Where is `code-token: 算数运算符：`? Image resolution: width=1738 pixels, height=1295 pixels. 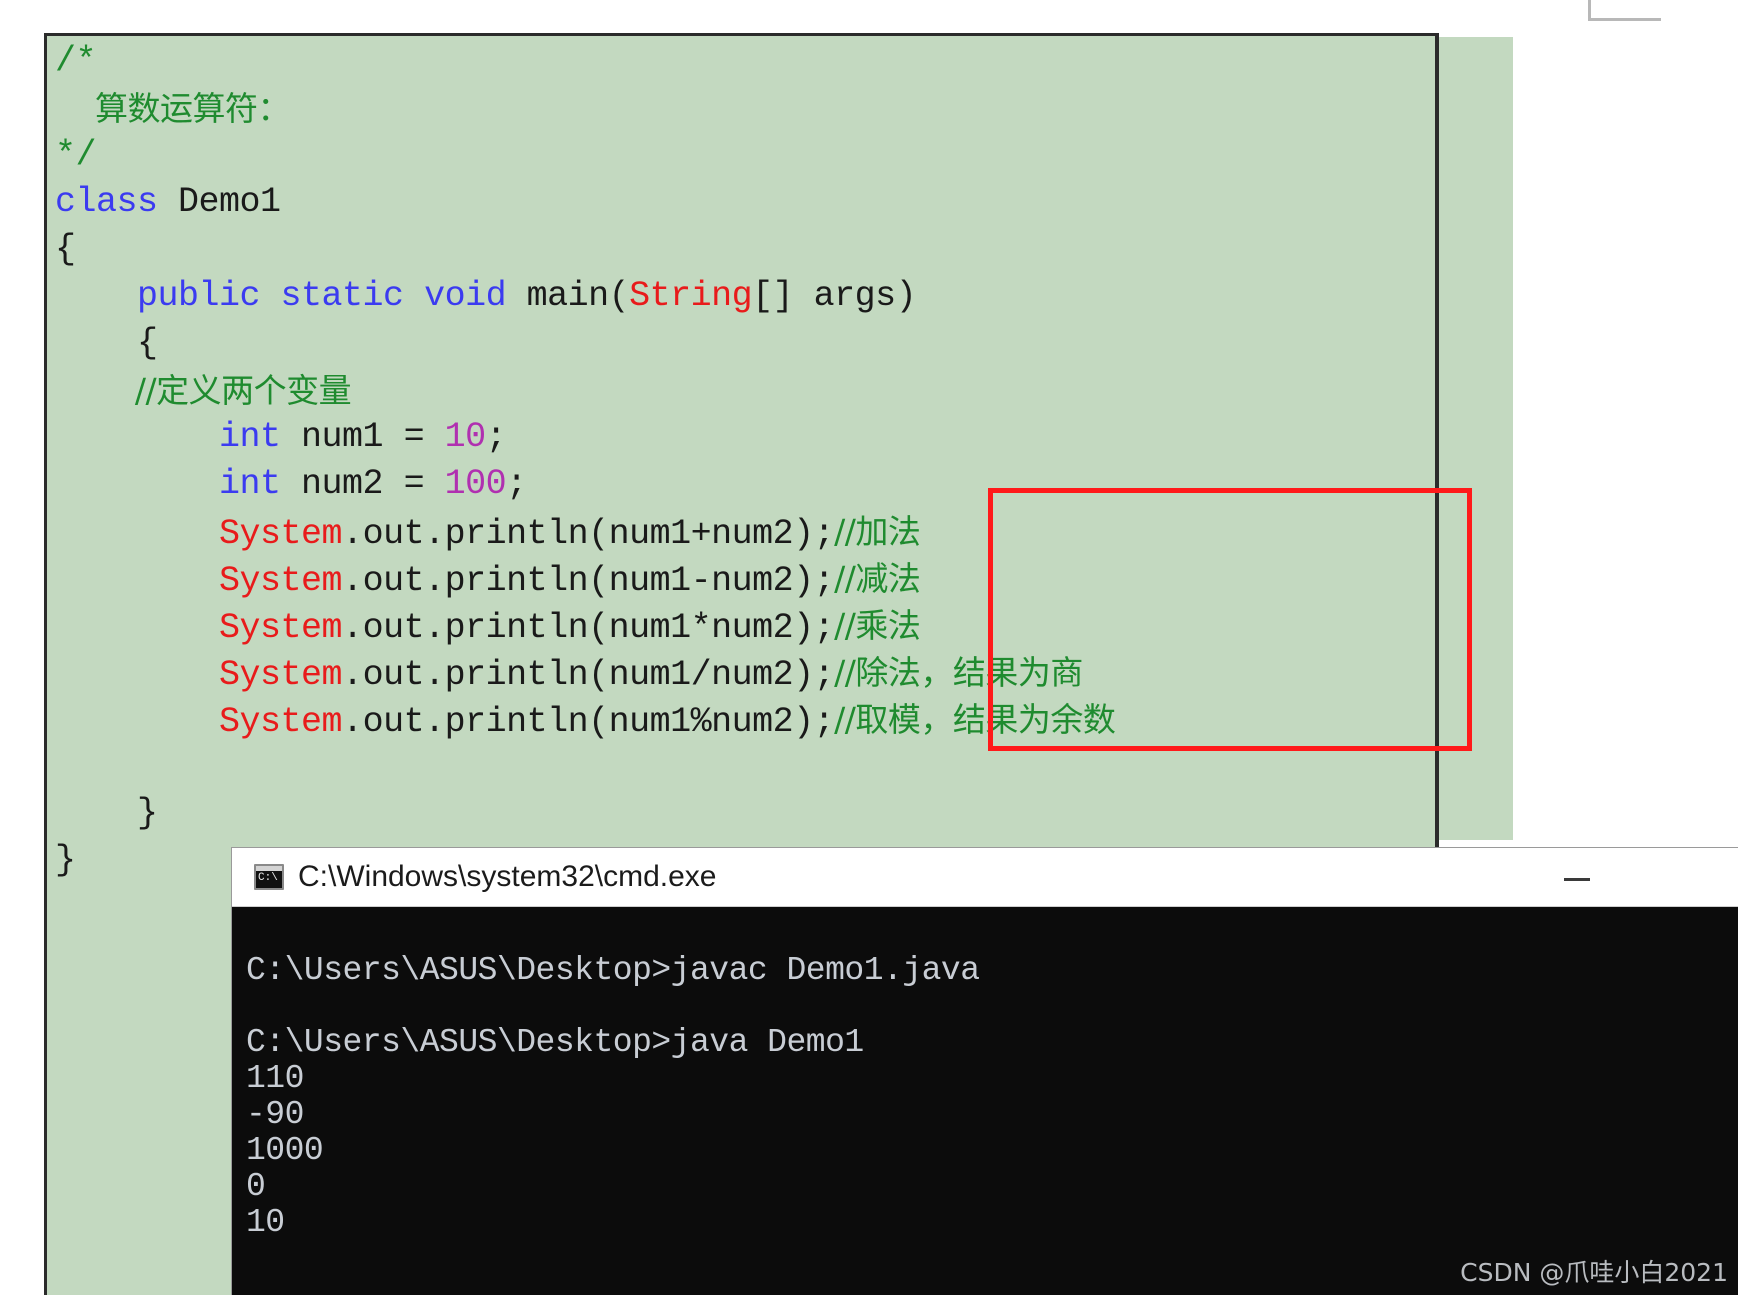
code-token: 算数运算符： is located at coordinates (173, 108).